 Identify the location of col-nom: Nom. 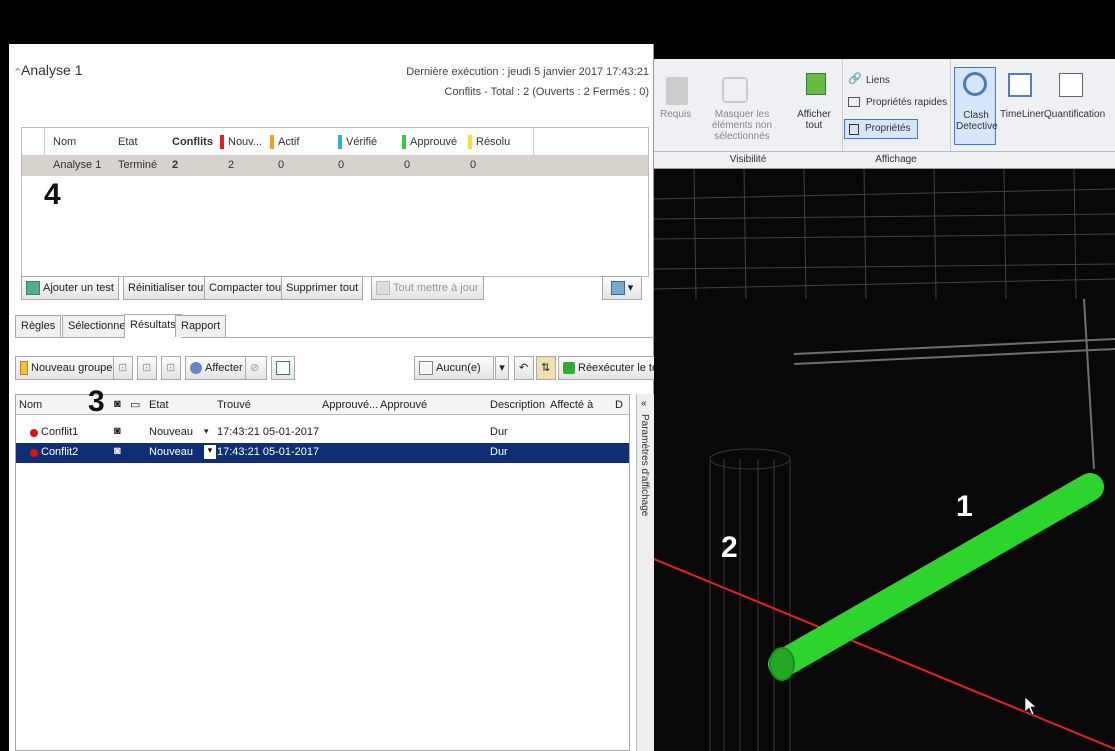
(64, 142).